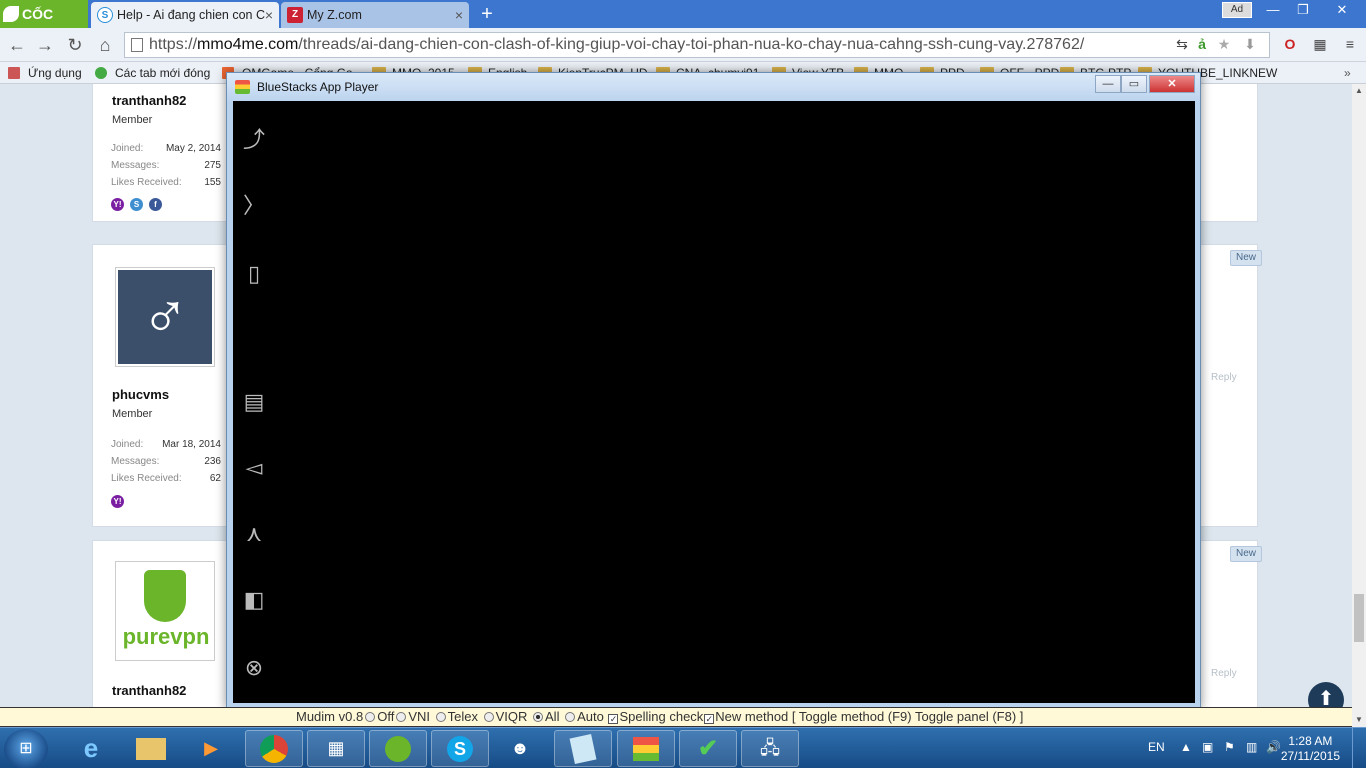  I want to click on radio-vni, so click(401, 717).